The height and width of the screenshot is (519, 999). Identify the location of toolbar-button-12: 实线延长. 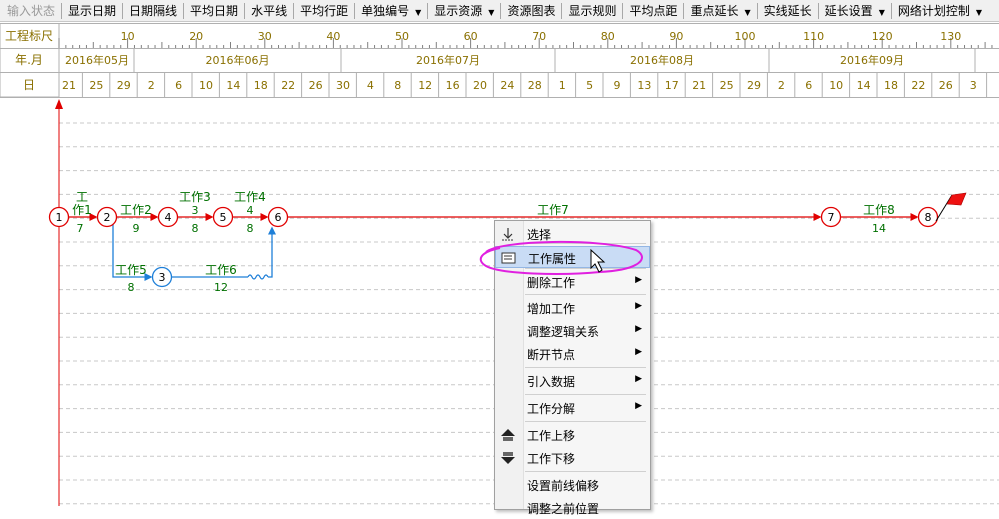
(788, 11).